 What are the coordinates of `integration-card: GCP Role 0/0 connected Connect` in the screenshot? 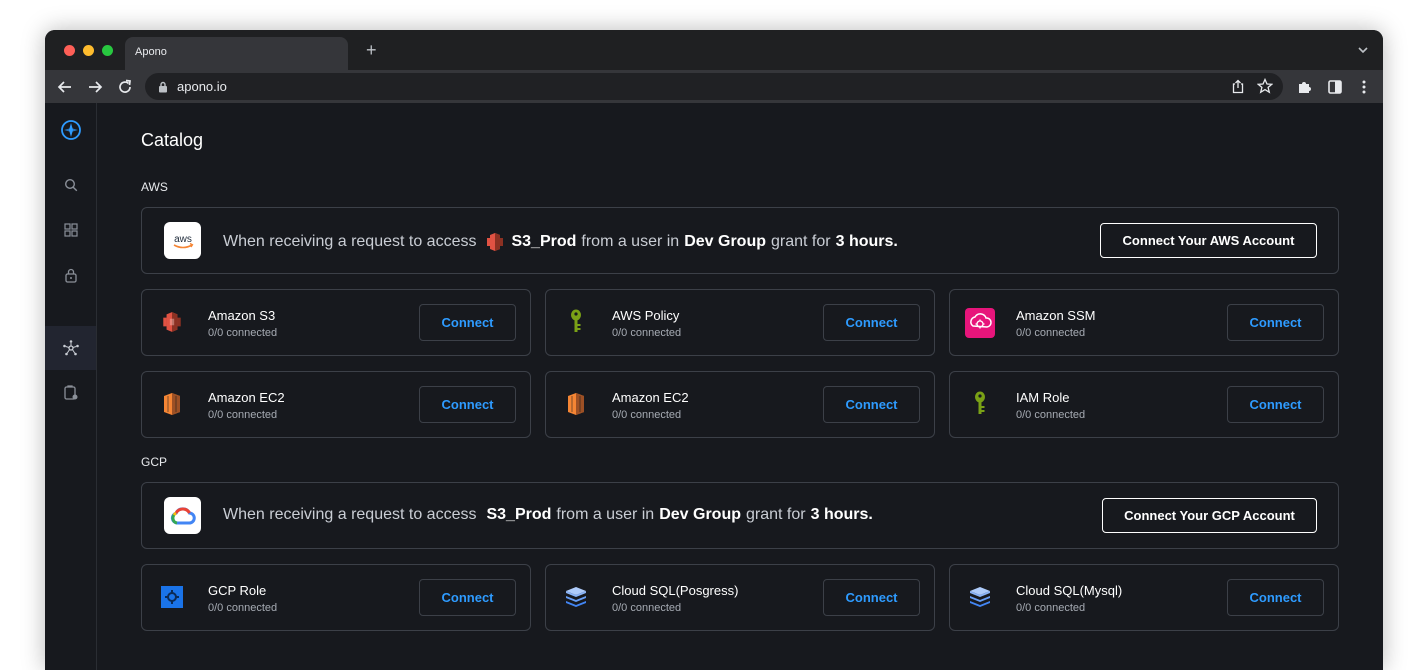 It's located at (336, 597).